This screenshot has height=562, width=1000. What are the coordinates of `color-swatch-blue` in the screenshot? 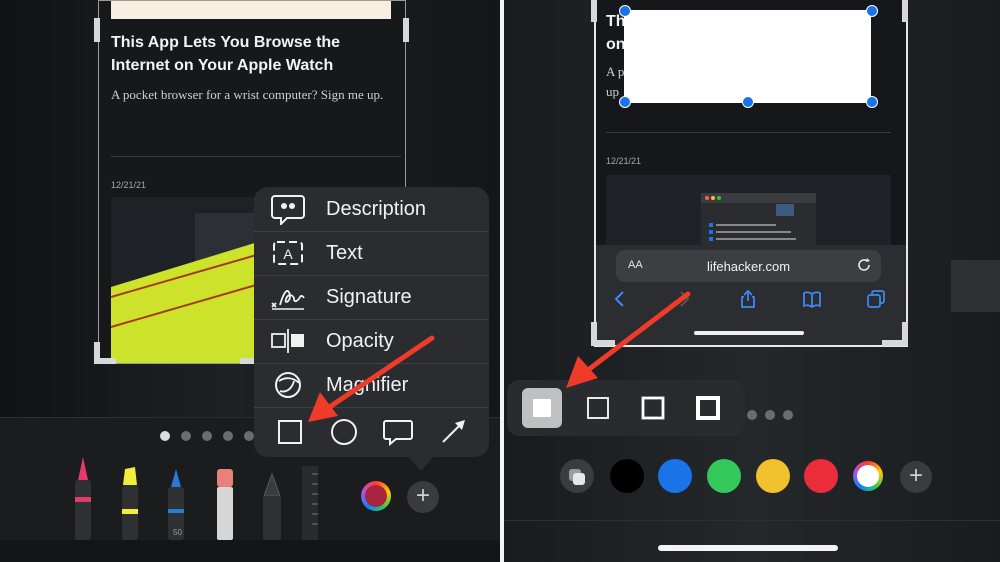 It's located at (675, 476).